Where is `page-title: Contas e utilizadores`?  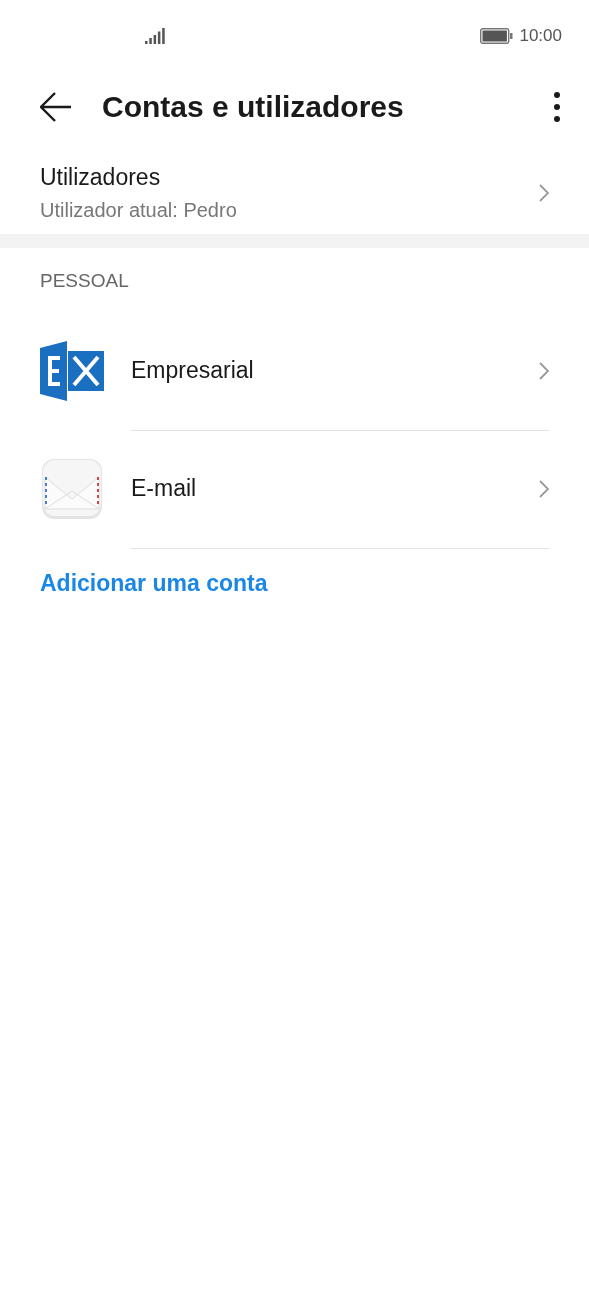
page-title: Contas e utilizadores is located at coordinates (253, 107).